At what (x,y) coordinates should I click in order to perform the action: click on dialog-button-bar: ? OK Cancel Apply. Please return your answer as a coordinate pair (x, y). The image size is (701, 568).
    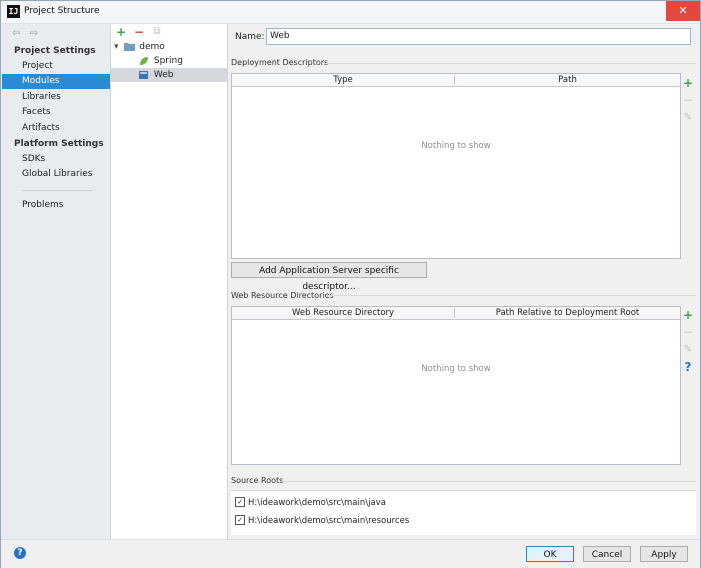
    Looking at the image, I should click on (350, 553).